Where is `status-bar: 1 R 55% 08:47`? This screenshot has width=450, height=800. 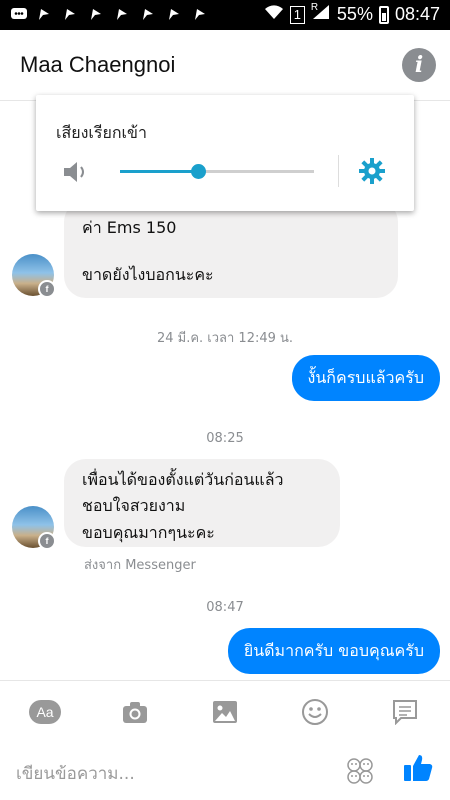
status-bar: 1 R 55% 08:47 is located at coordinates (225, 15).